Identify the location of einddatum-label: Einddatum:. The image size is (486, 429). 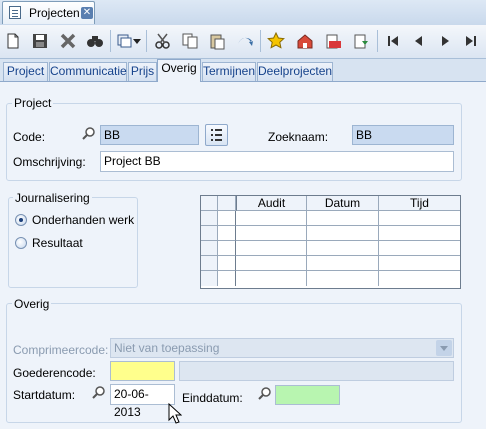
(212, 398).